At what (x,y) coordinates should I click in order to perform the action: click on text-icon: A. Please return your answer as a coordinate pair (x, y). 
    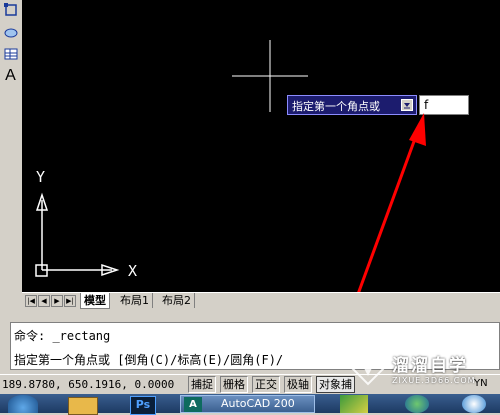
    Looking at the image, I should click on (10, 75).